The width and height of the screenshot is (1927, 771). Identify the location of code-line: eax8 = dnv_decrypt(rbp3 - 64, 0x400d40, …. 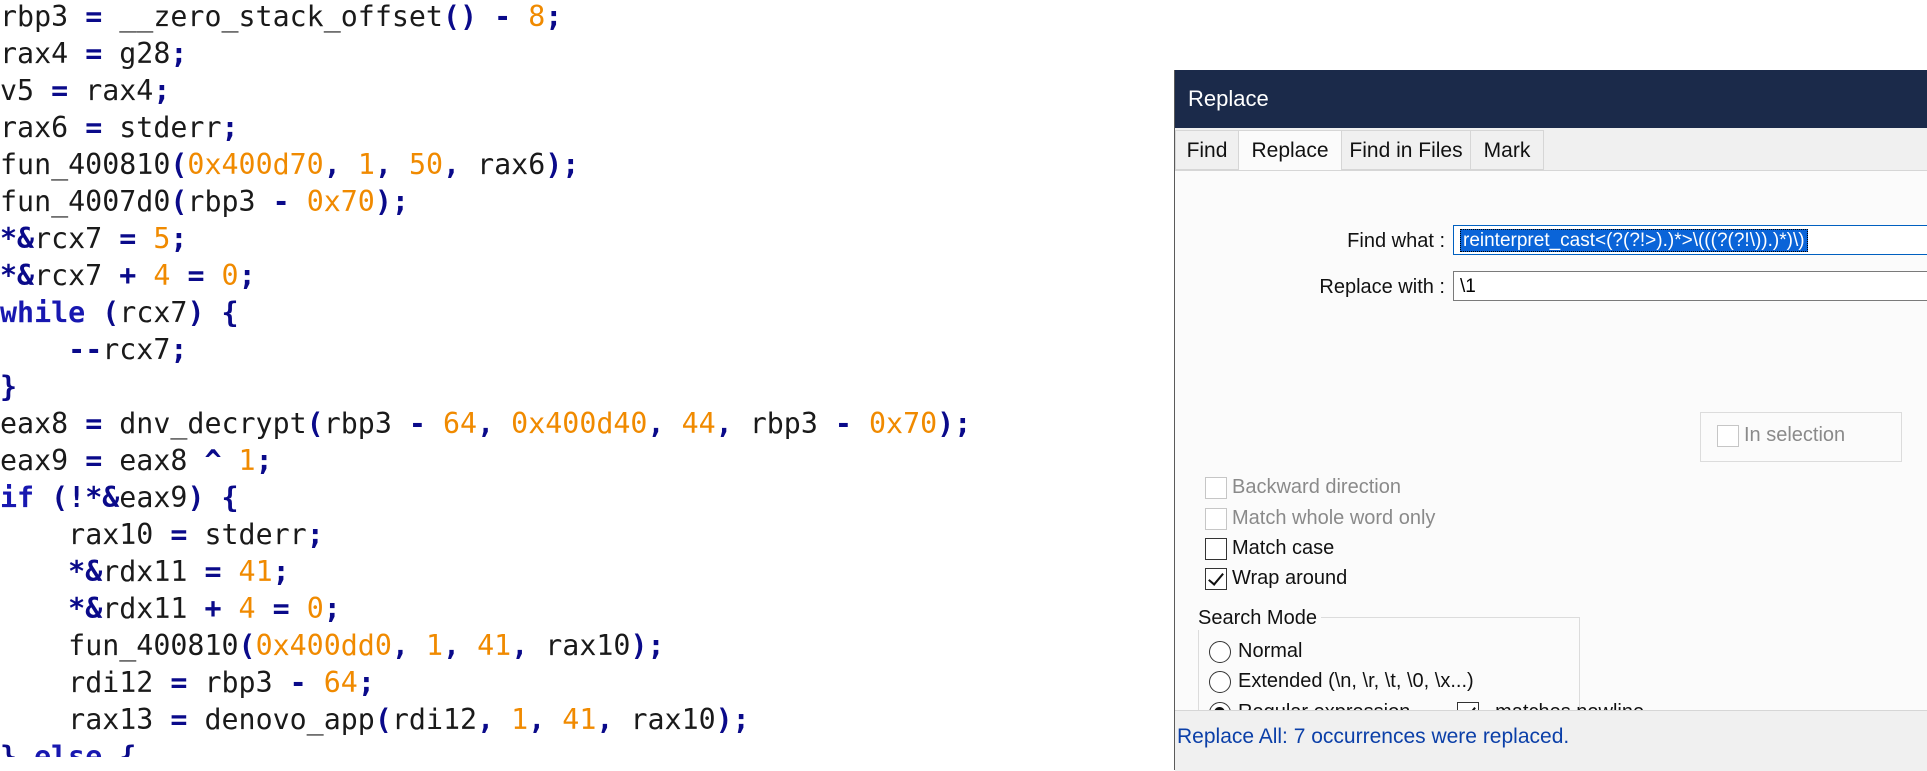
(587, 425).